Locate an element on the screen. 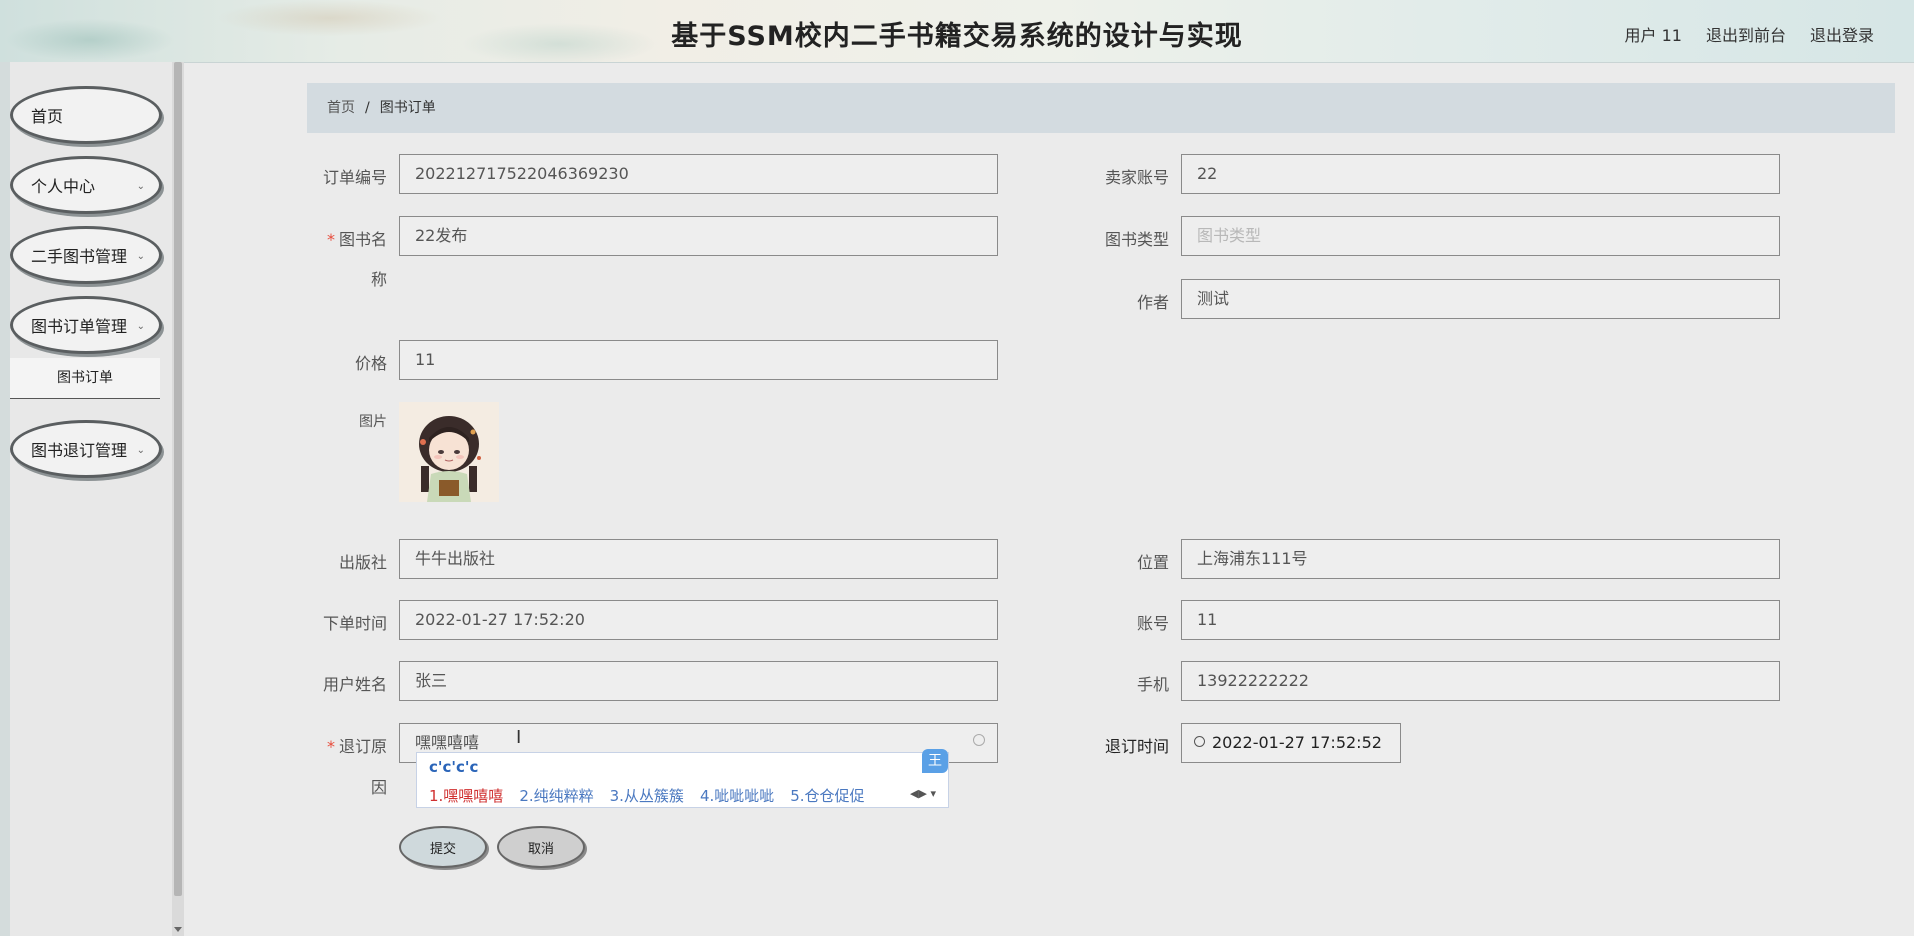 The width and height of the screenshot is (1914, 936). sidebar-item-label: 图书退订管理 is located at coordinates (79, 450).